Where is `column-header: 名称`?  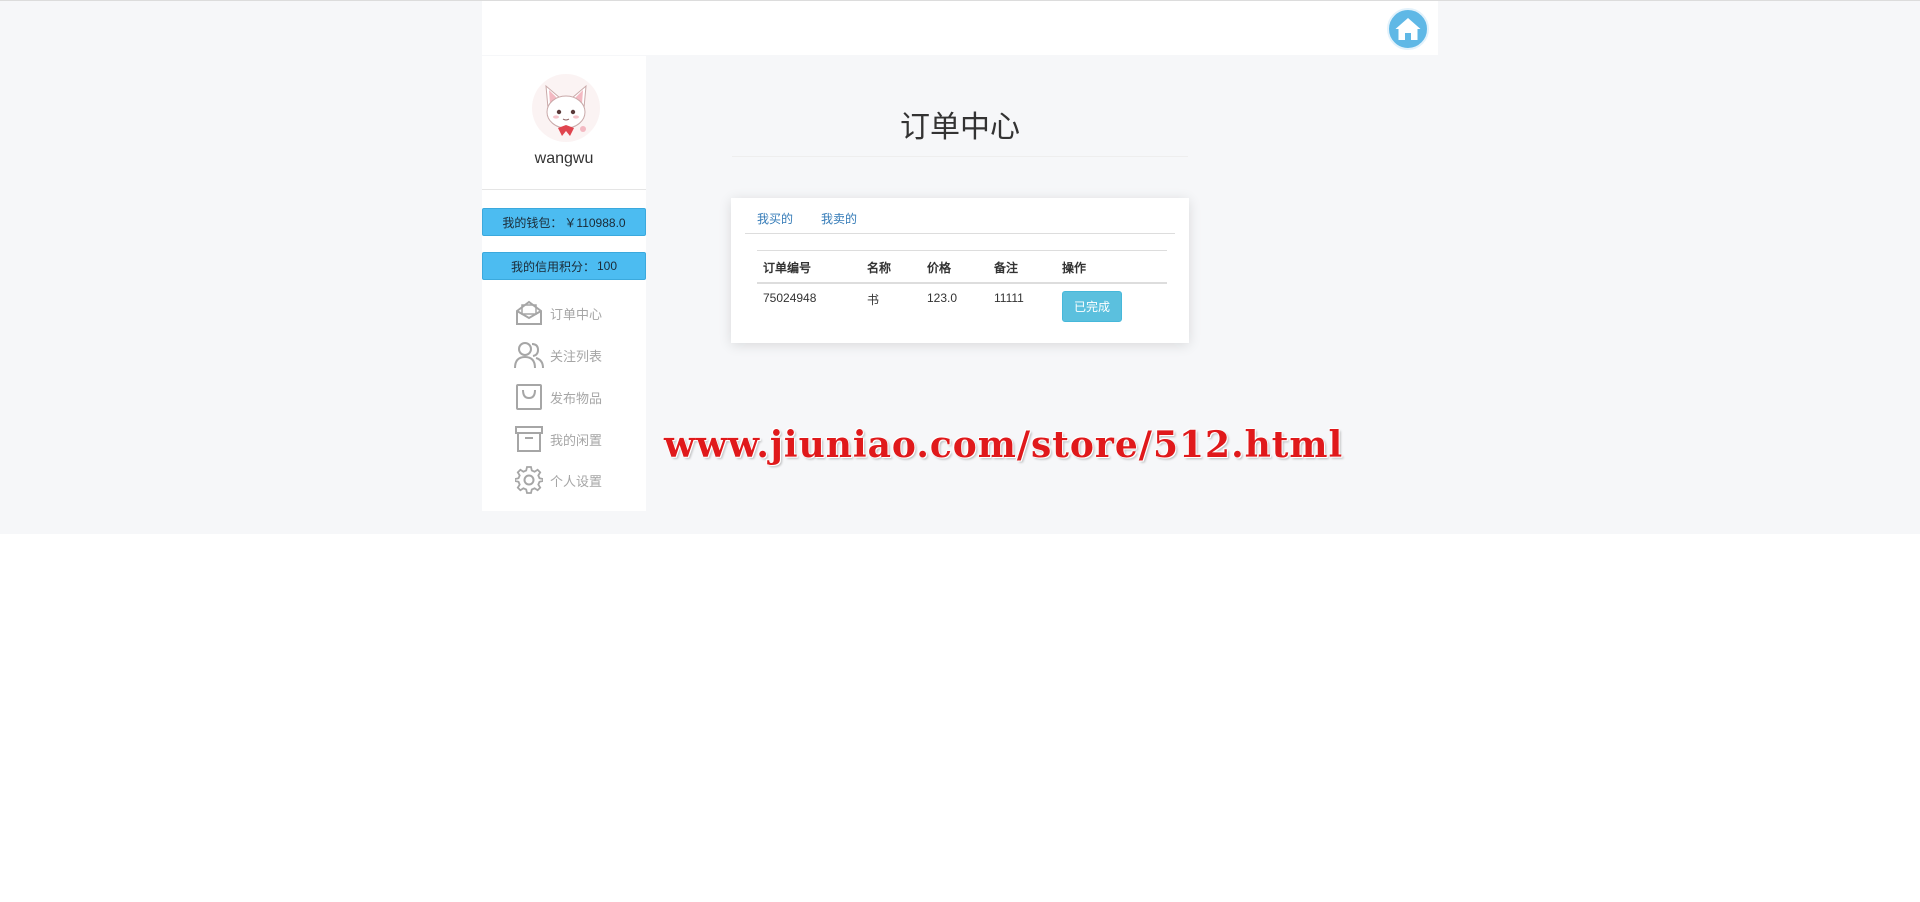 column-header: 名称 is located at coordinates (891, 267).